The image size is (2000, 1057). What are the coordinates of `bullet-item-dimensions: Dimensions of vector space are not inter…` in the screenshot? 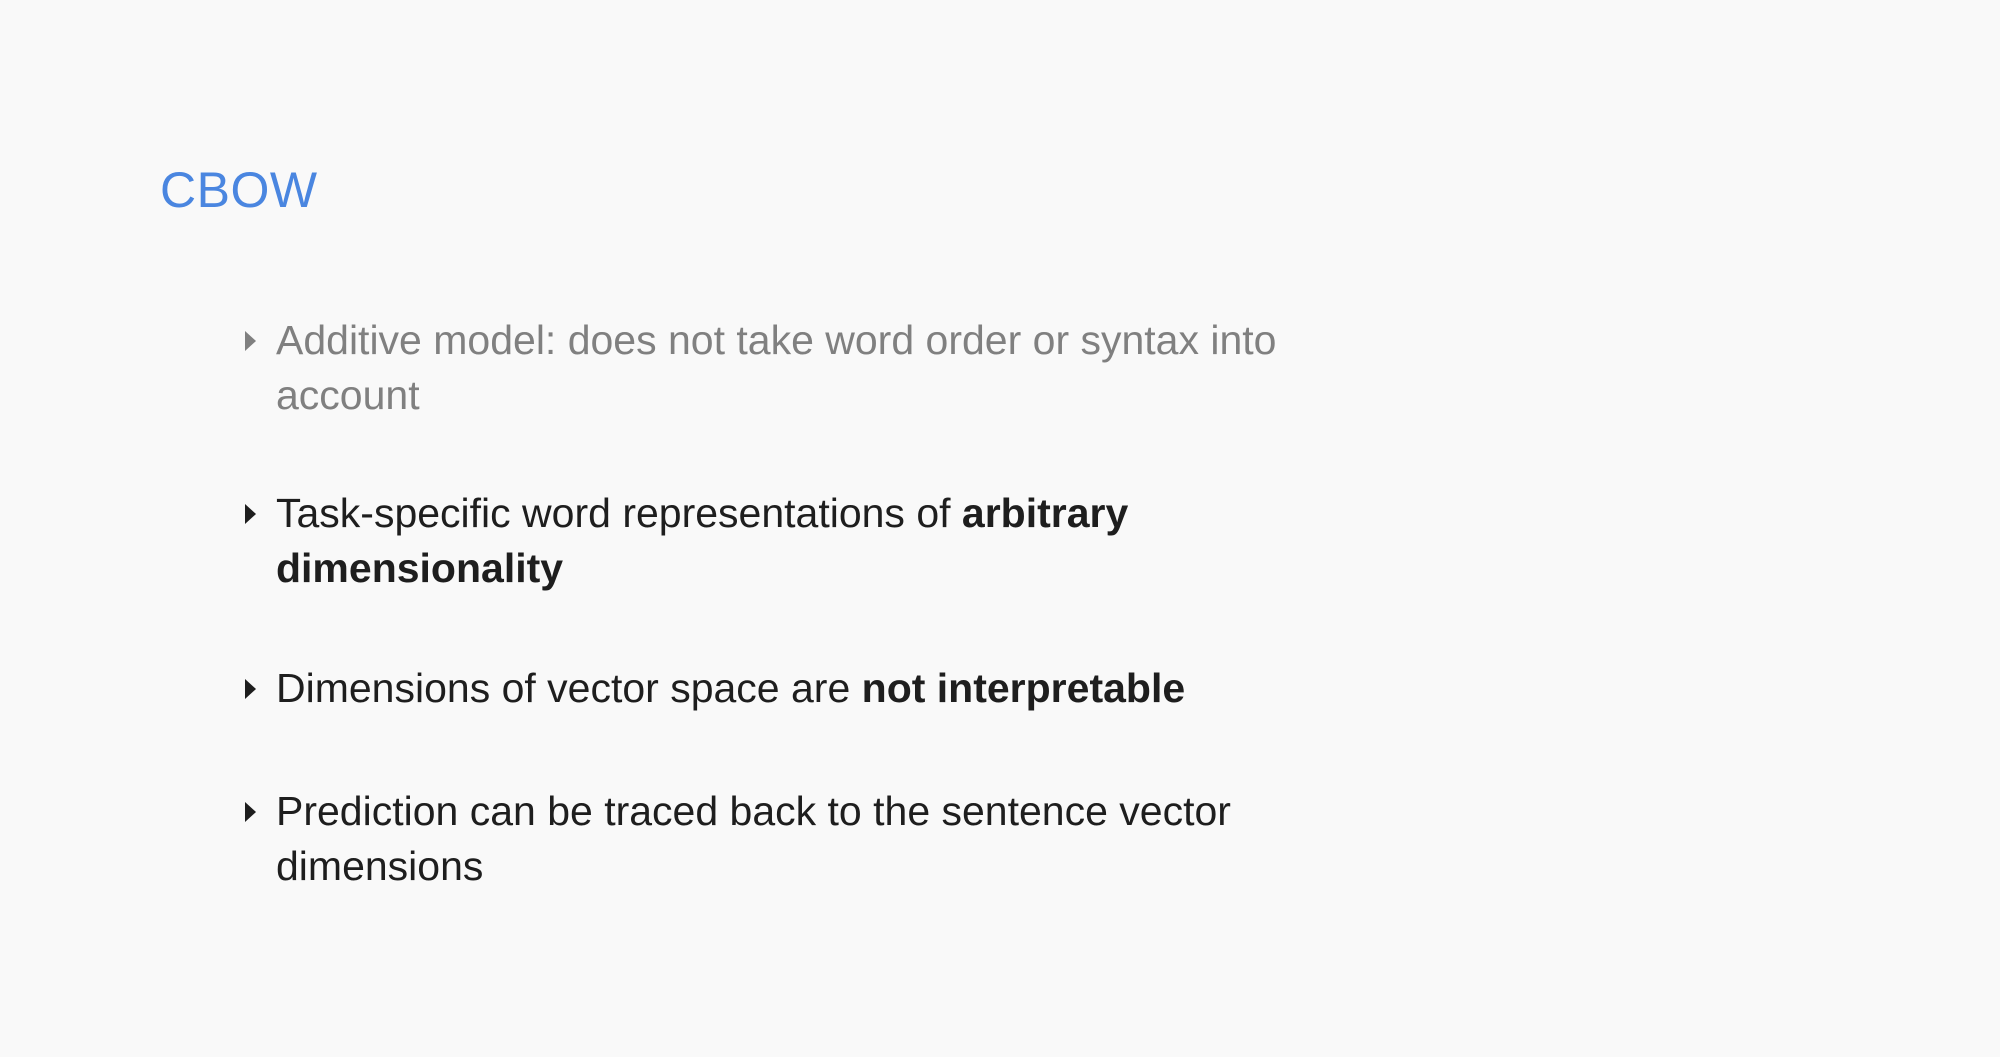 It's located at (803, 688).